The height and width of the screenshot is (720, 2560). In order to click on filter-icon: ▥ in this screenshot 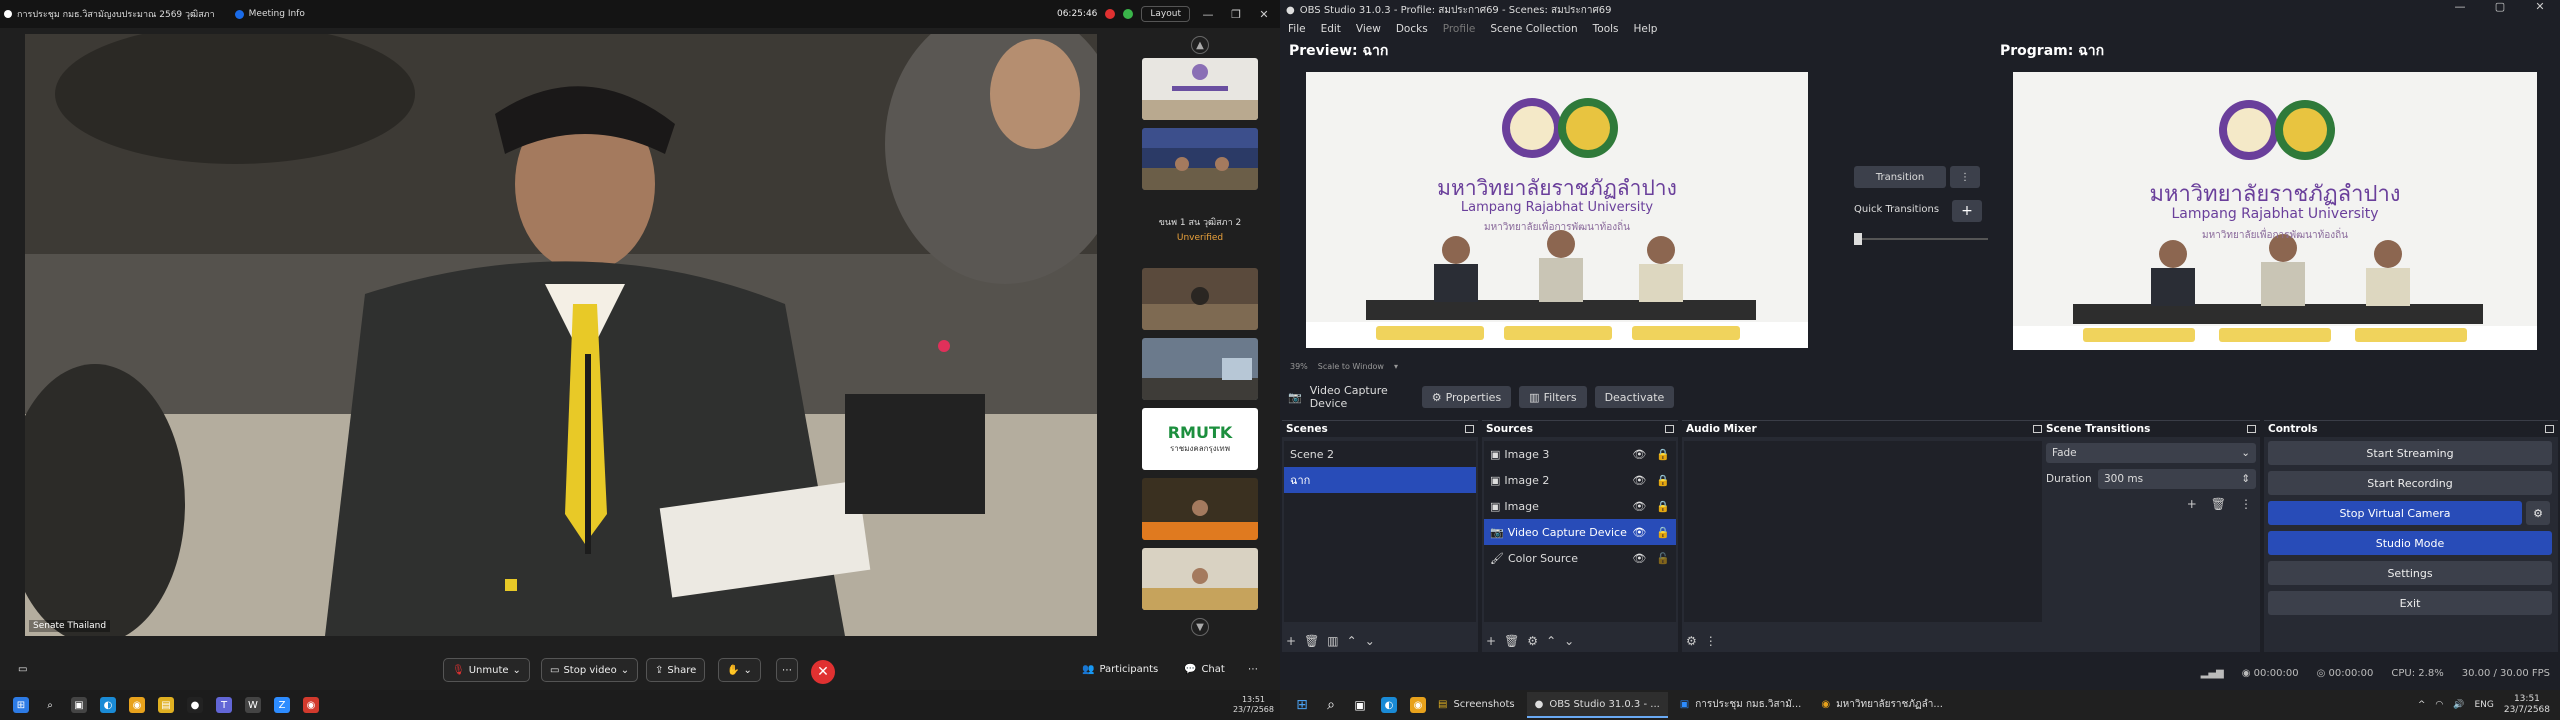, I will do `click(1332, 641)`.